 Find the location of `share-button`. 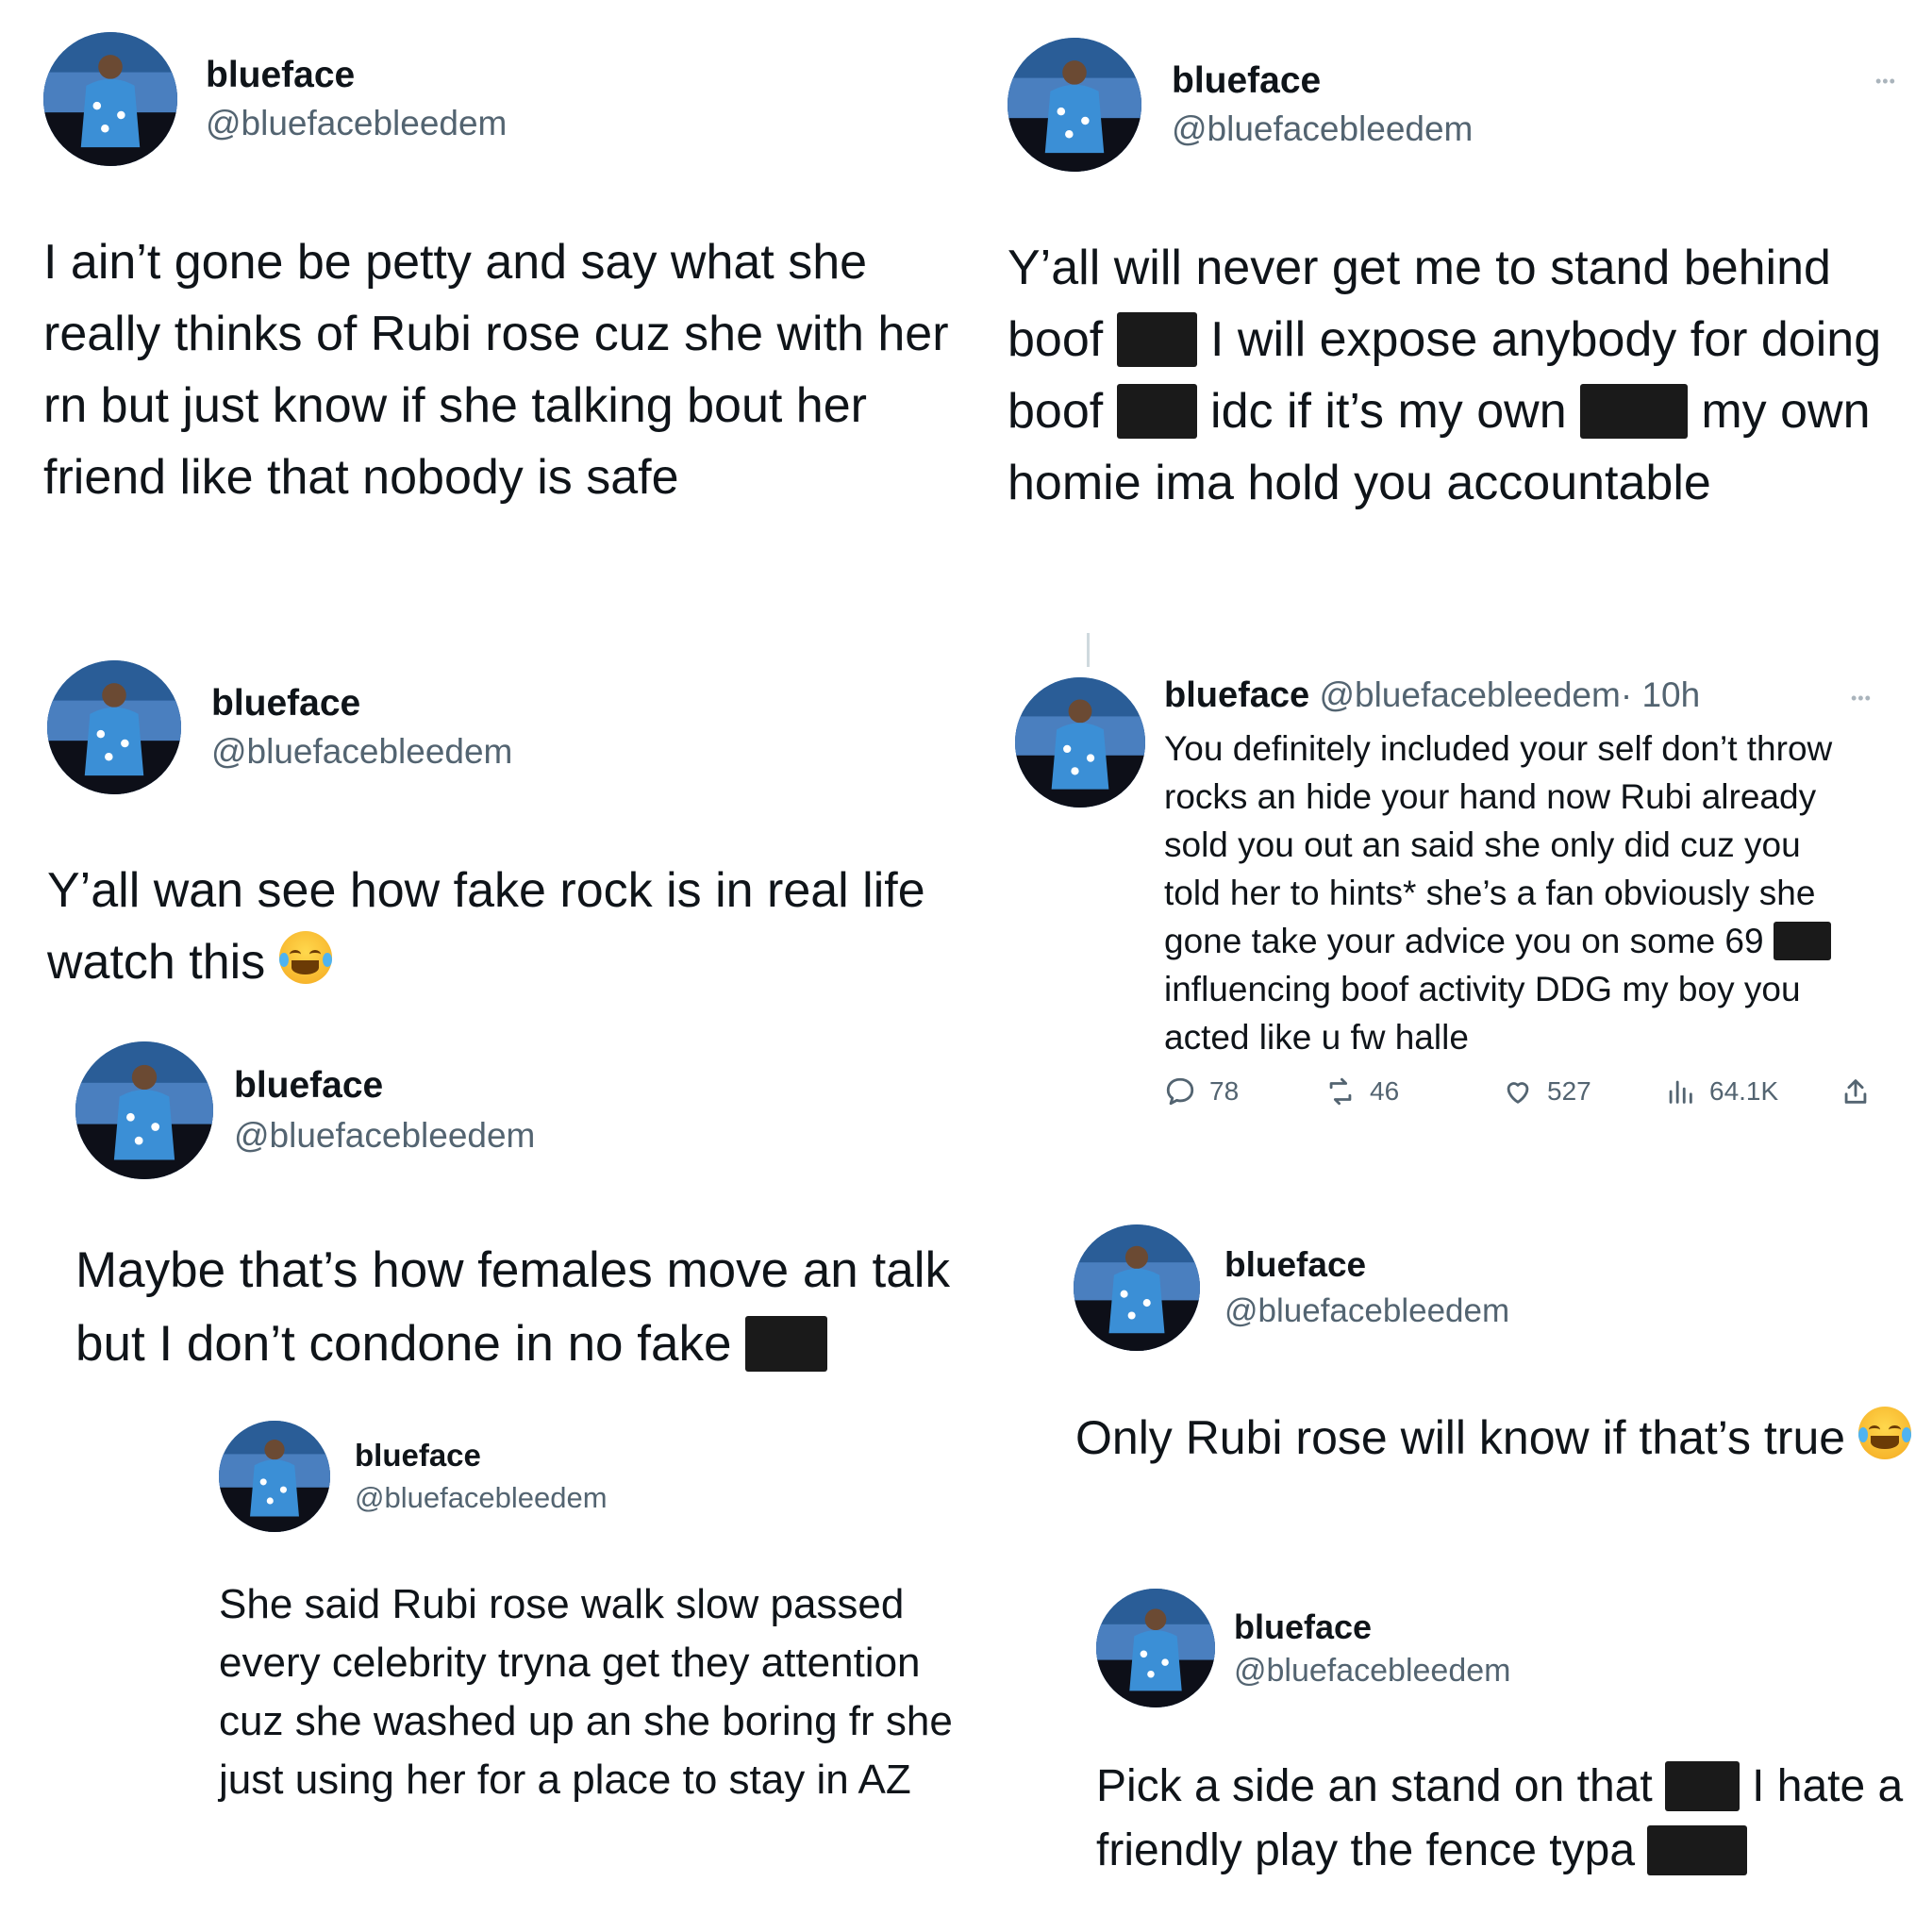

share-button is located at coordinates (1856, 1091).